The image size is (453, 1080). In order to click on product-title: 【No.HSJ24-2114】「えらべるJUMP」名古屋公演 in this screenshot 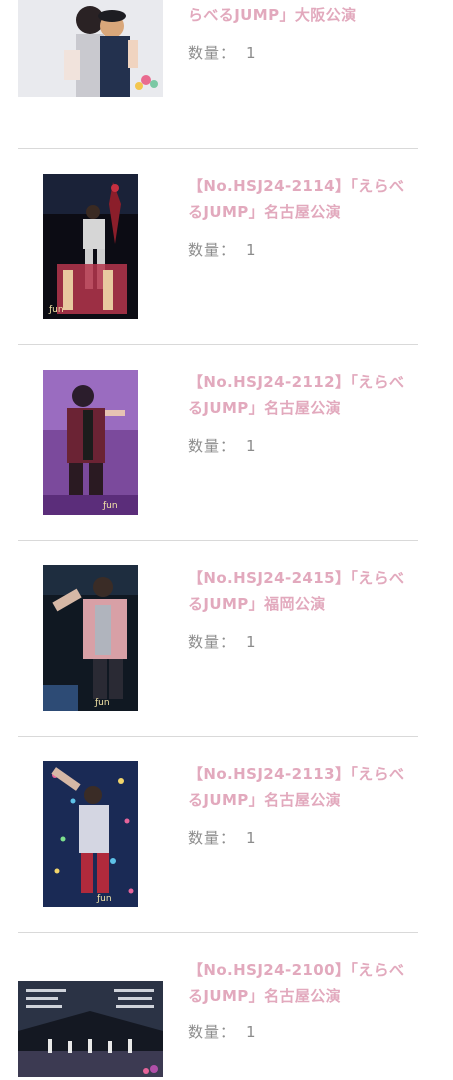, I will do `click(303, 199)`.